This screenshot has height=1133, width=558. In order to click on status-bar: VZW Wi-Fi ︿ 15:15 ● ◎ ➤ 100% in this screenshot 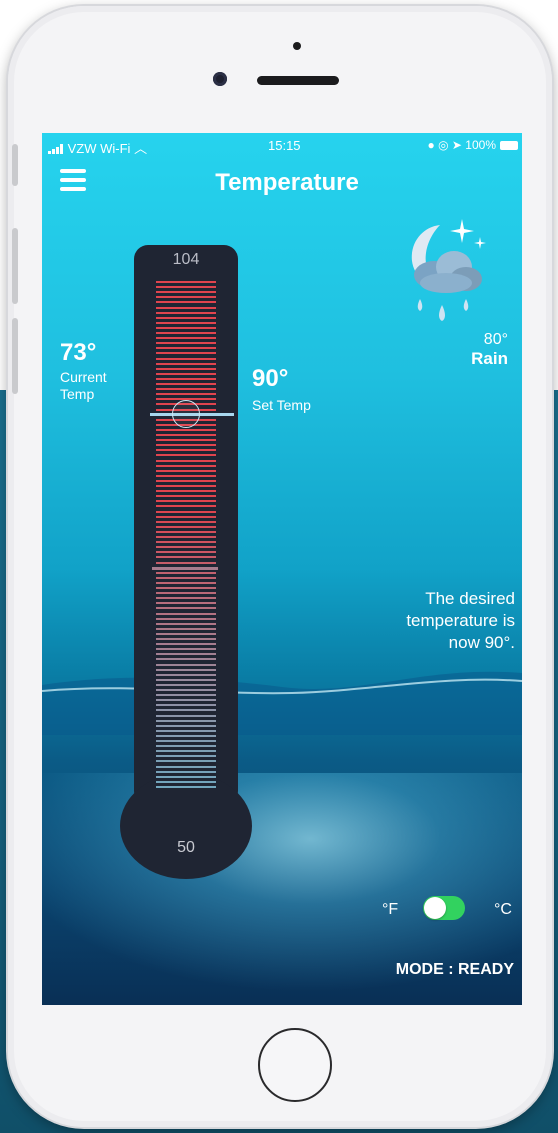, I will do `click(282, 145)`.